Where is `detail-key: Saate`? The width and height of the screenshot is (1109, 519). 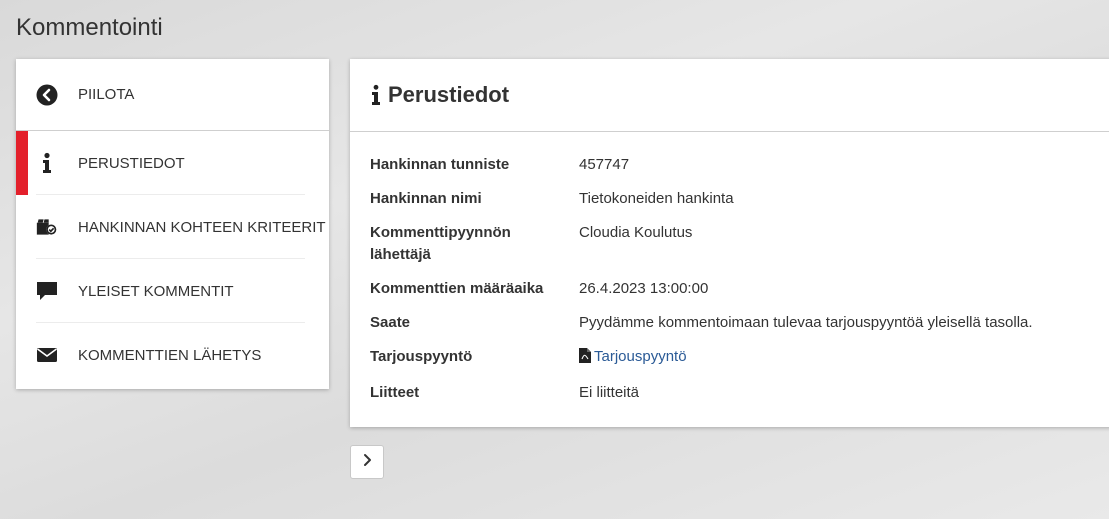
detail-key: Saate is located at coordinates (390, 322).